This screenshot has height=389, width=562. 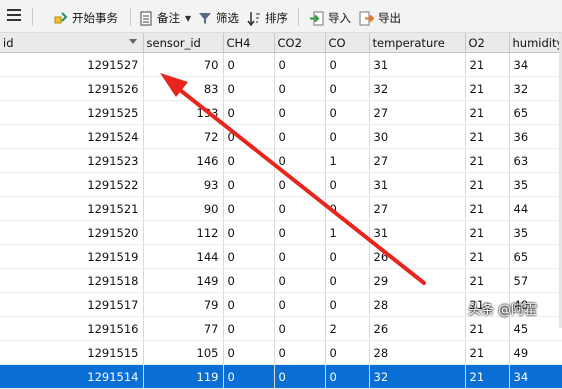 I want to click on table-cell: 79, so click(x=183, y=304).